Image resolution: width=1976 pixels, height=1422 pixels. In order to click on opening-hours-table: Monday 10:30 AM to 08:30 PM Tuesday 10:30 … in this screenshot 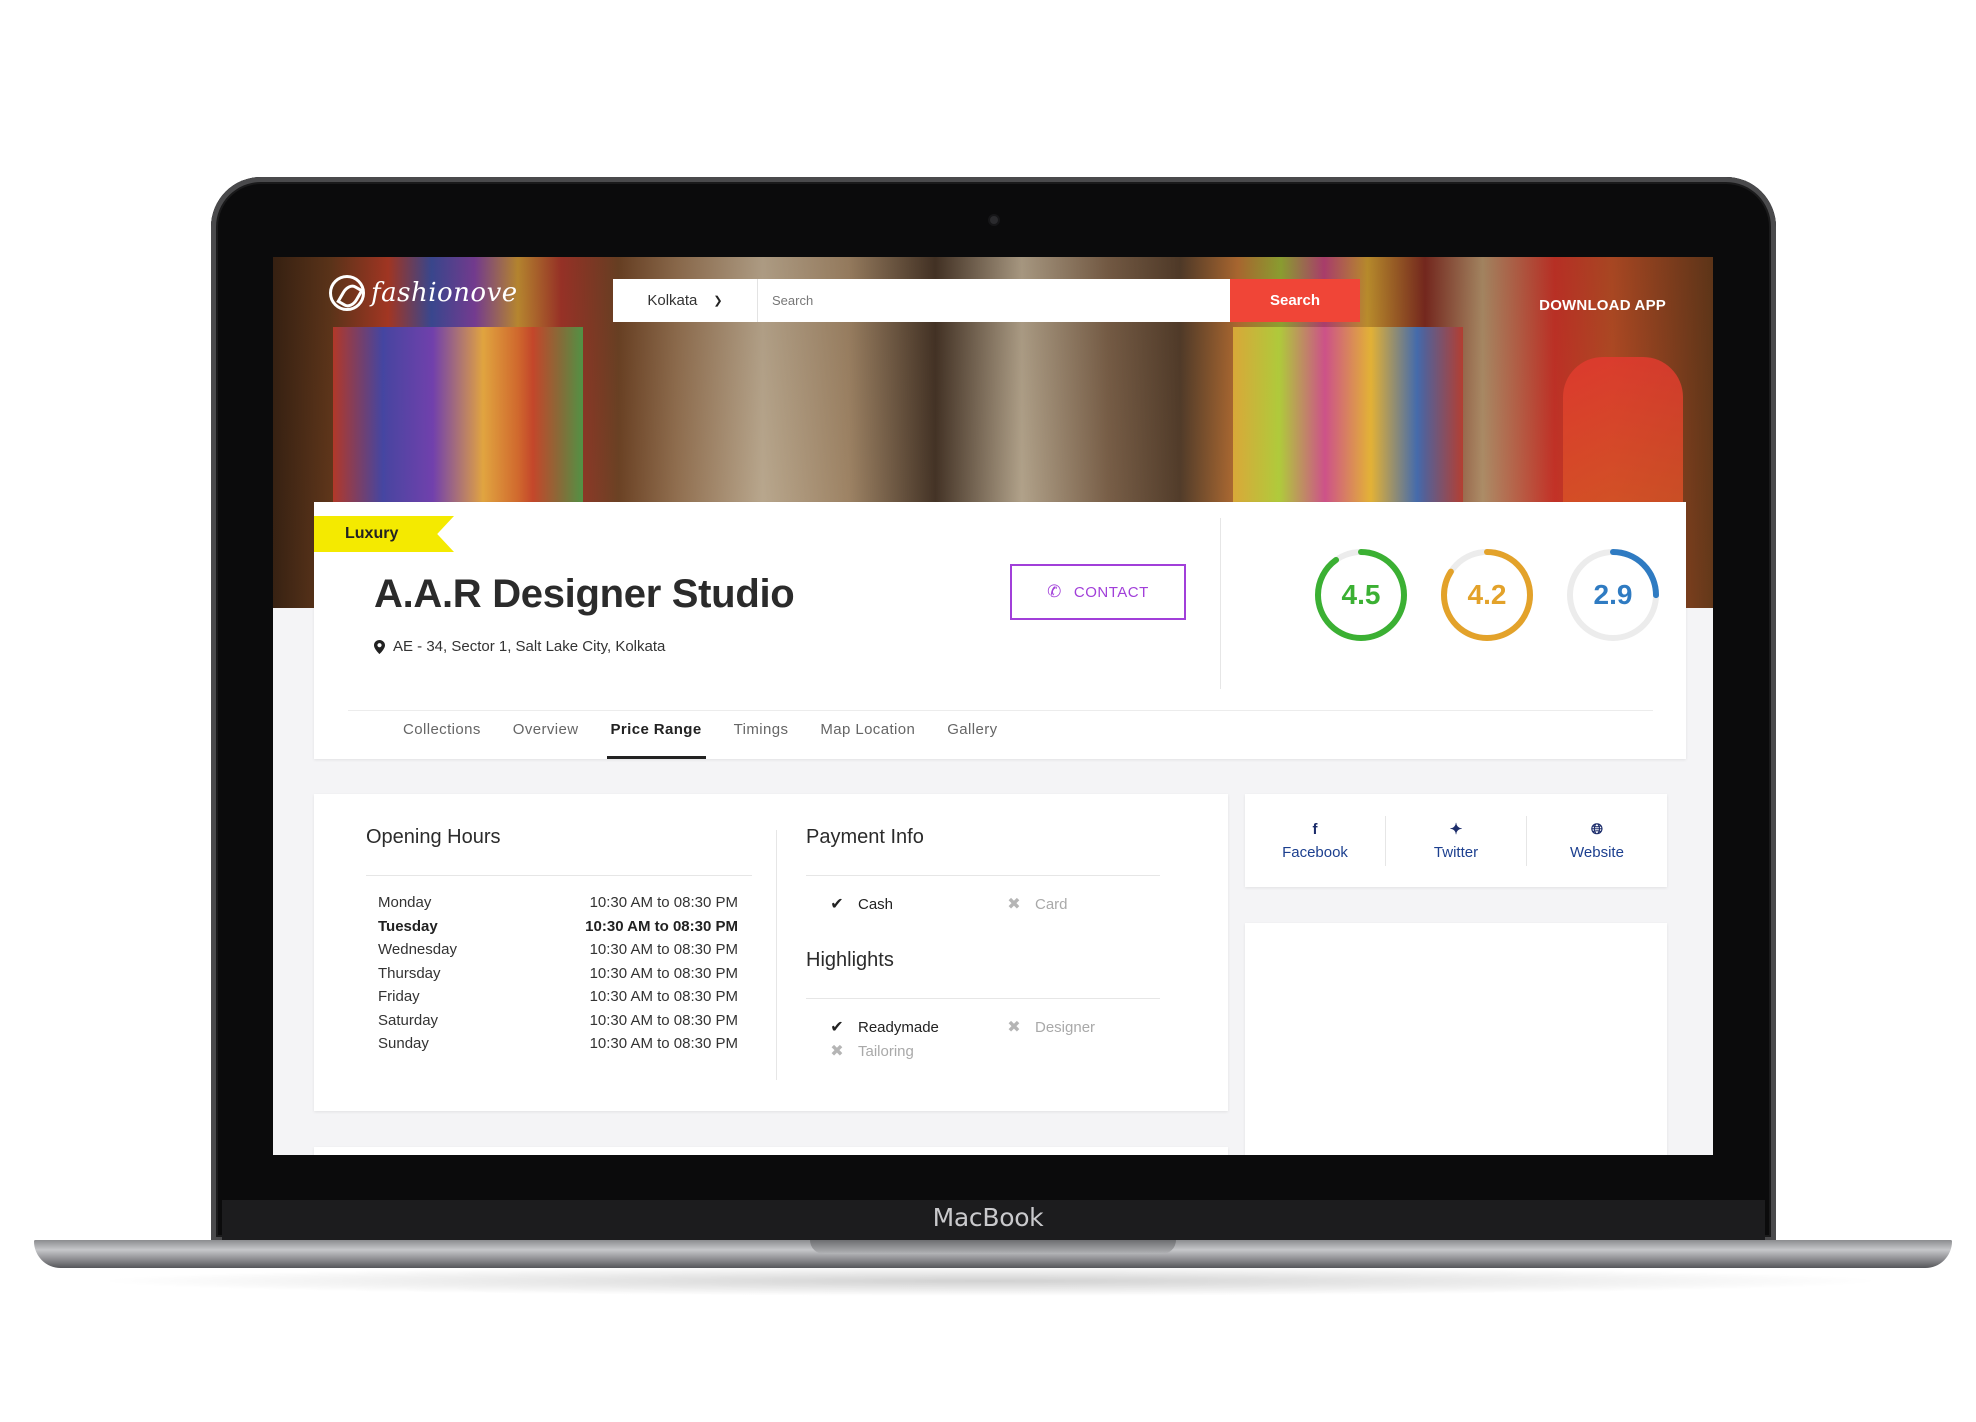, I will do `click(558, 976)`.